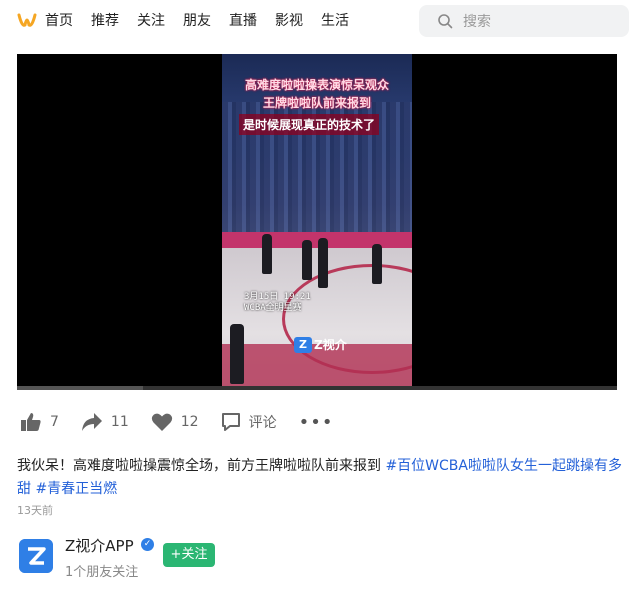  What do you see at coordinates (316, 422) in the screenshot?
I see `more-options-icon: •••` at bounding box center [316, 422].